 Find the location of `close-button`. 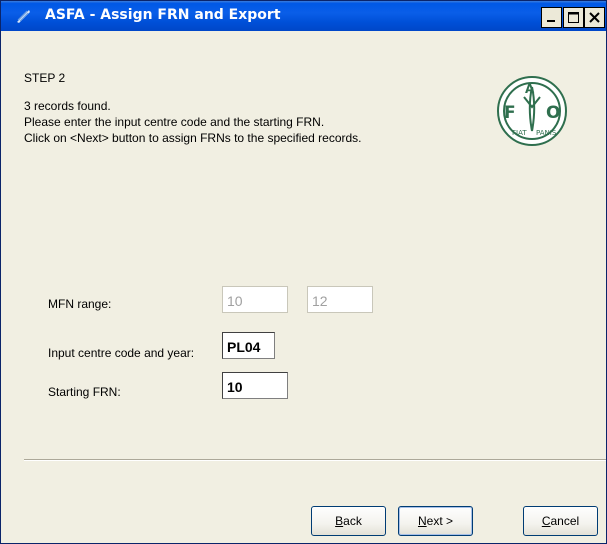

close-button is located at coordinates (594, 17).